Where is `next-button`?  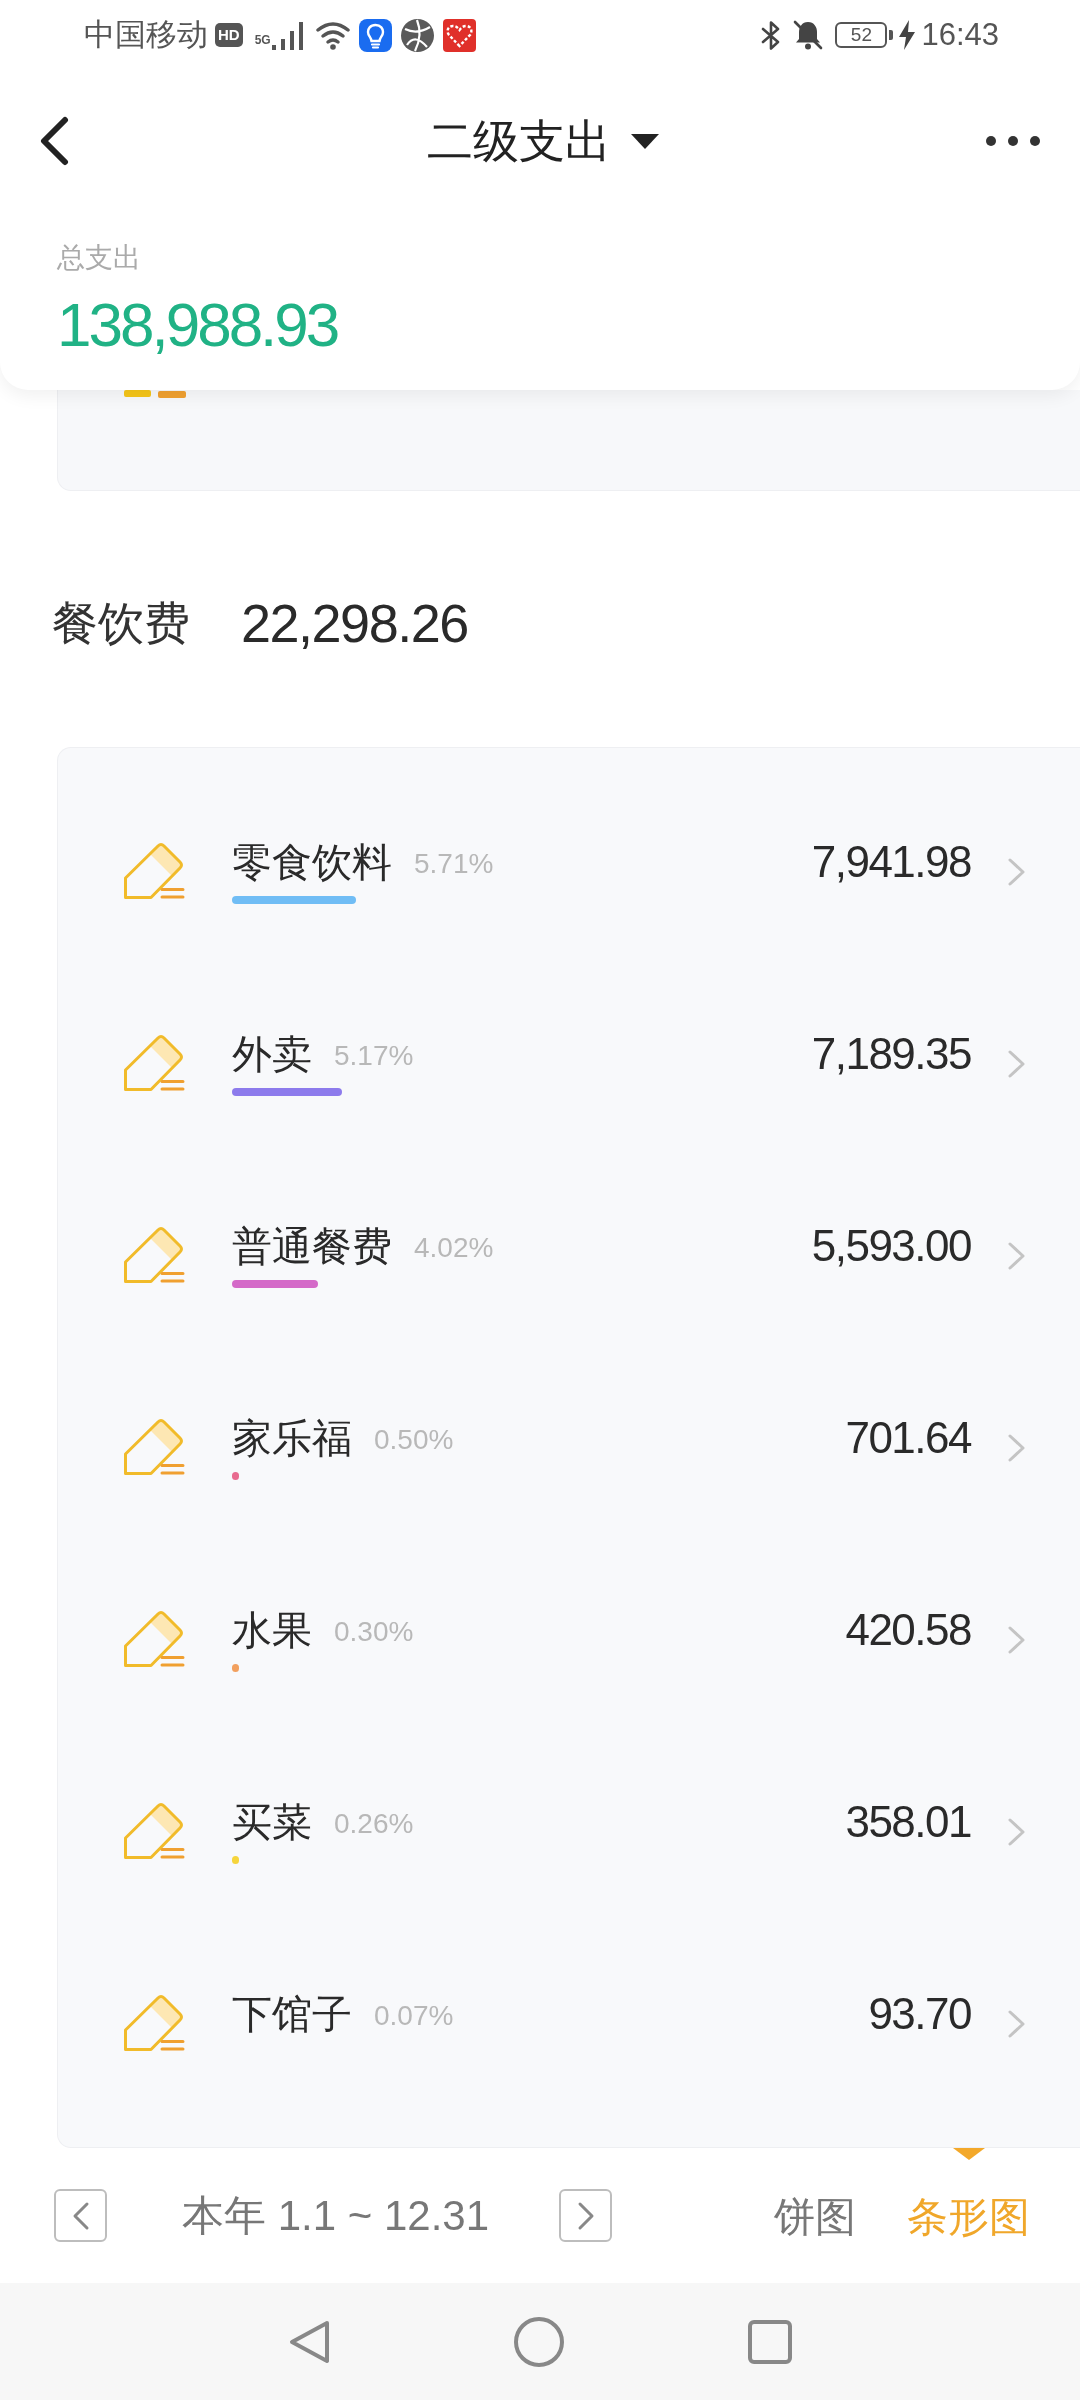 next-button is located at coordinates (586, 2215).